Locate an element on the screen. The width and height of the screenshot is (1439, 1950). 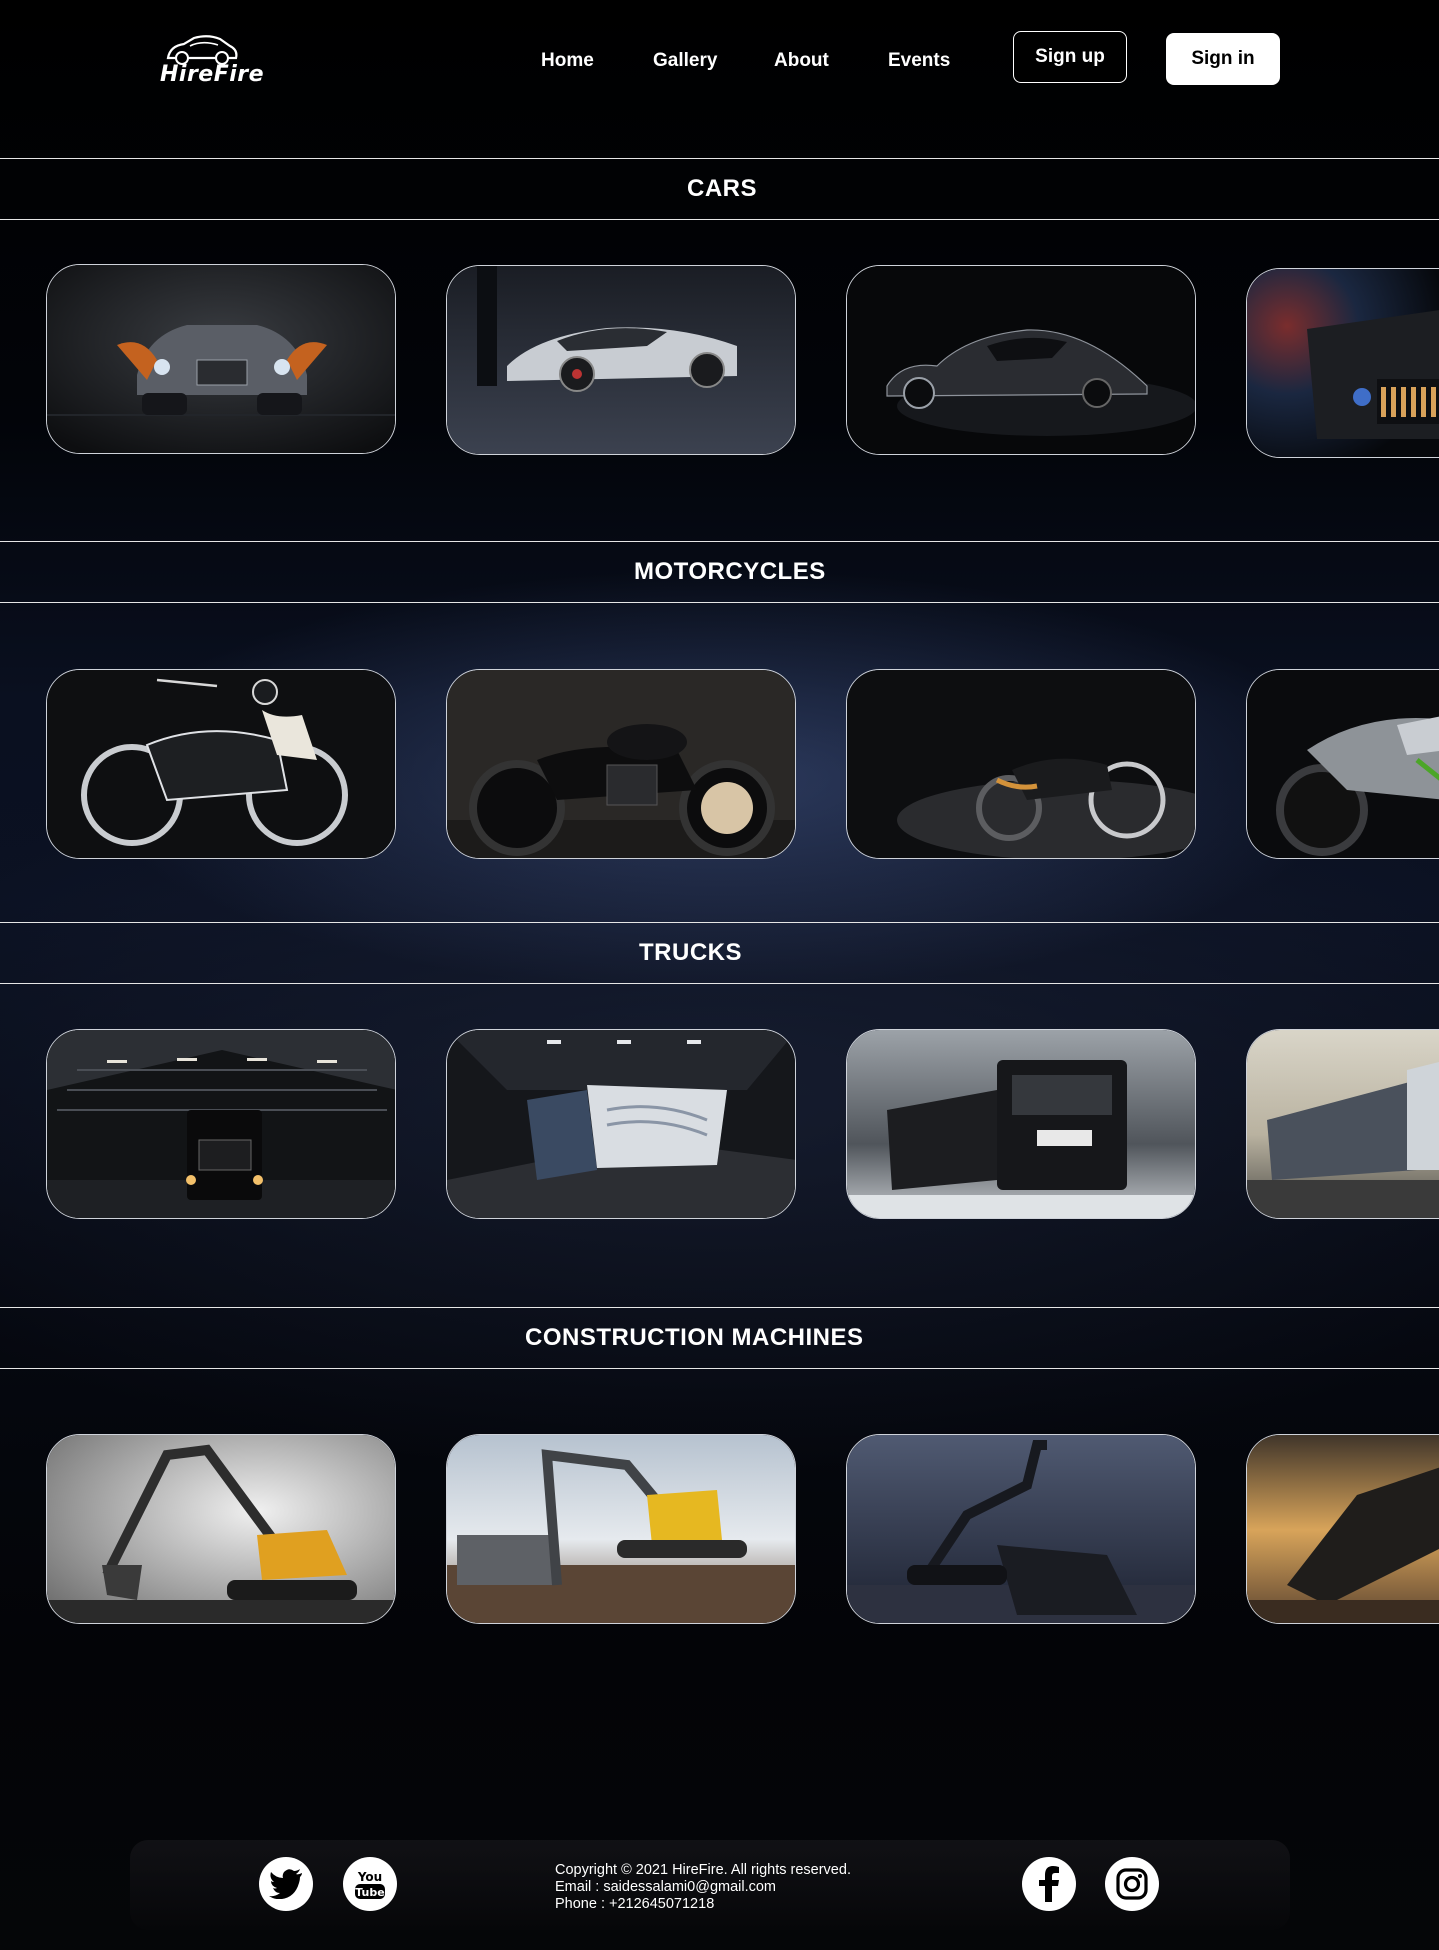
gallery-card-tunnel-truck is located at coordinates (621, 1124).